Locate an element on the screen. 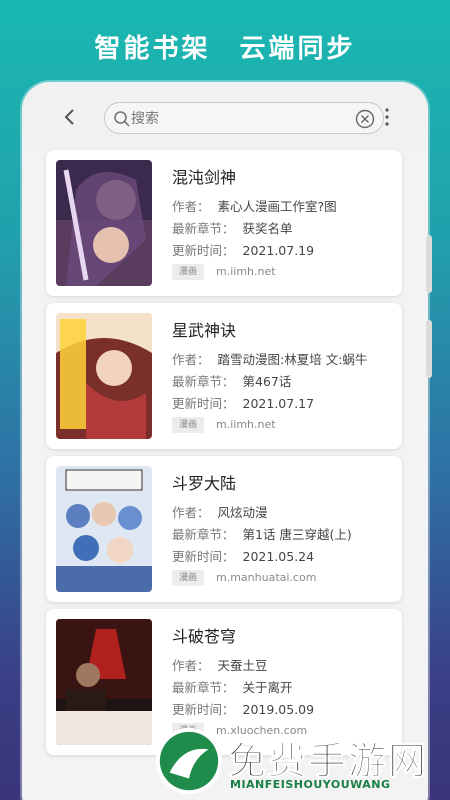  author-value: 素心人漫画工作室?图 is located at coordinates (277, 206).